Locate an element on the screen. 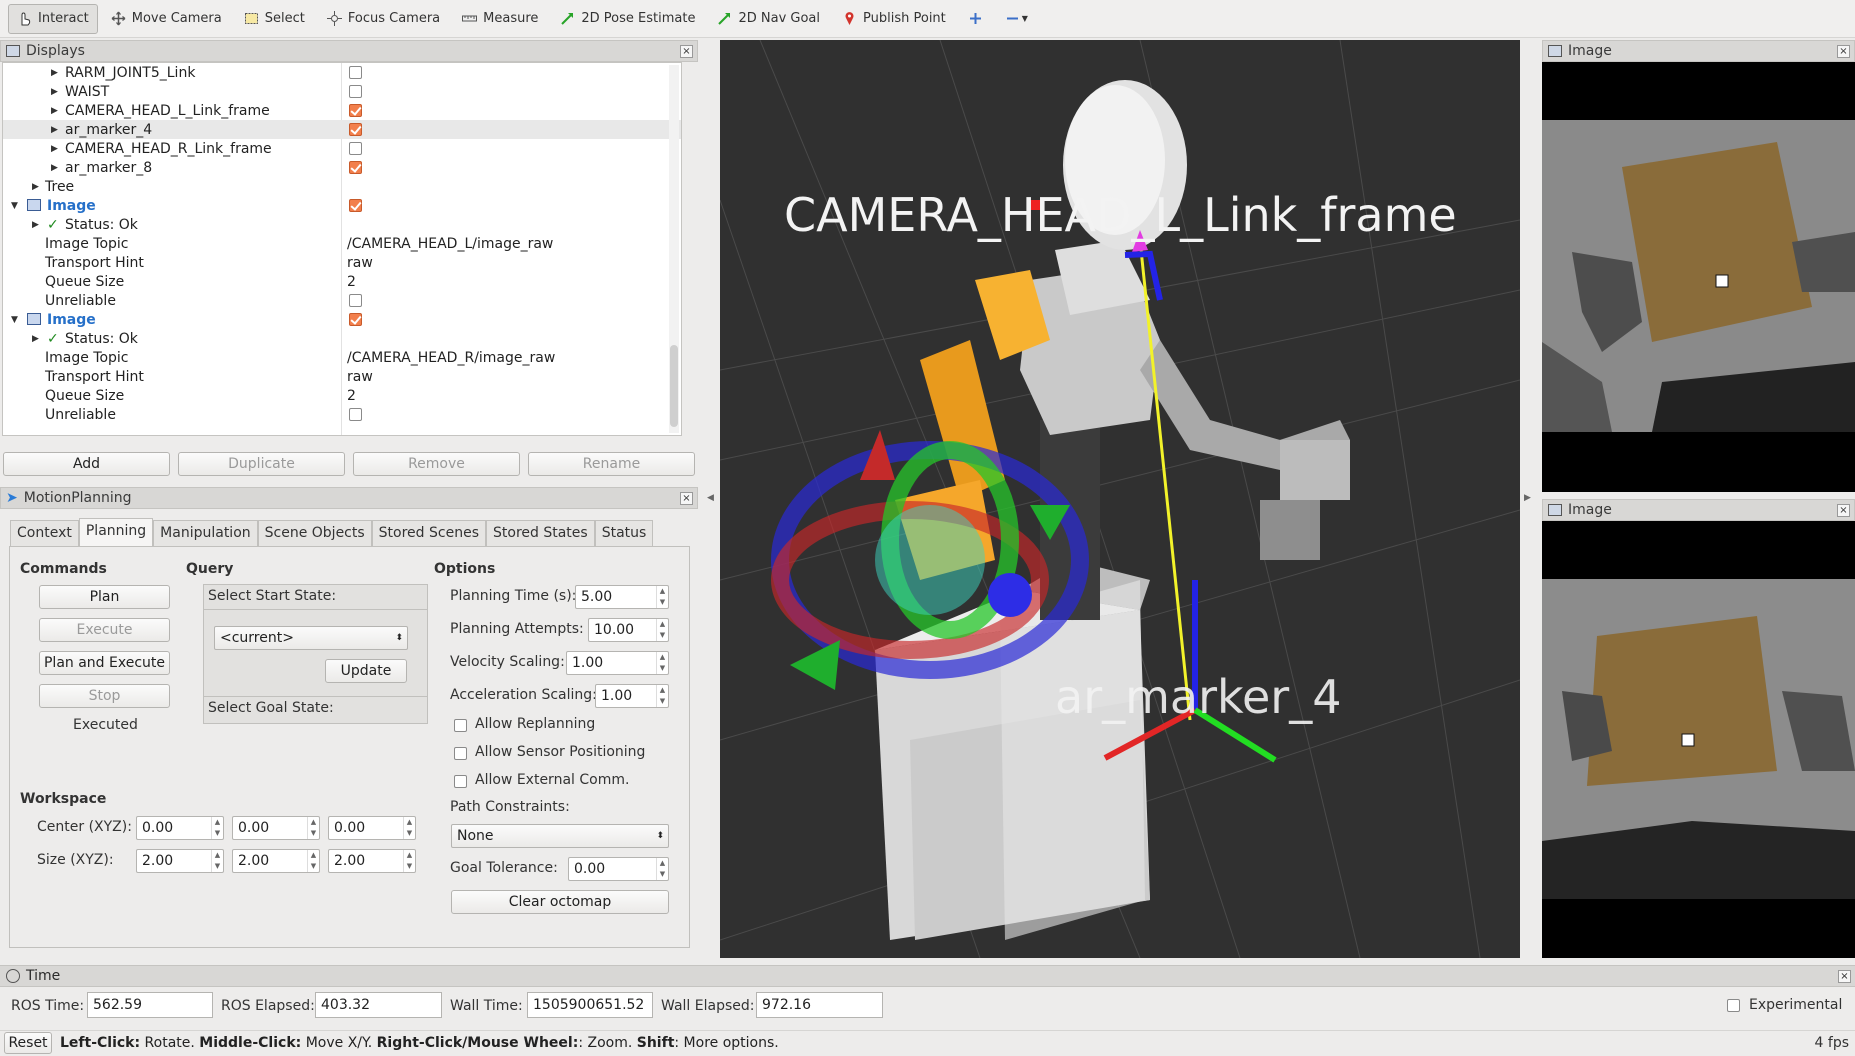 The width and height of the screenshot is (1855, 1056). size-z-input: 2.00 ▲ ▼ is located at coordinates (372, 861).